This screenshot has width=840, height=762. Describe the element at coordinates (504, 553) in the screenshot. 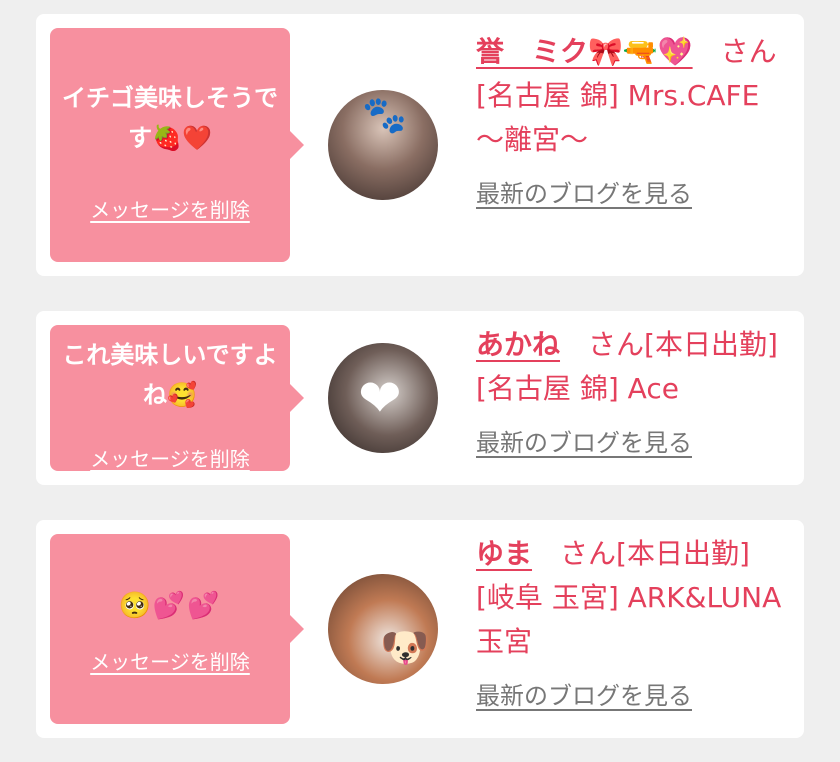

I see `girl-name-link: ゆま` at that location.